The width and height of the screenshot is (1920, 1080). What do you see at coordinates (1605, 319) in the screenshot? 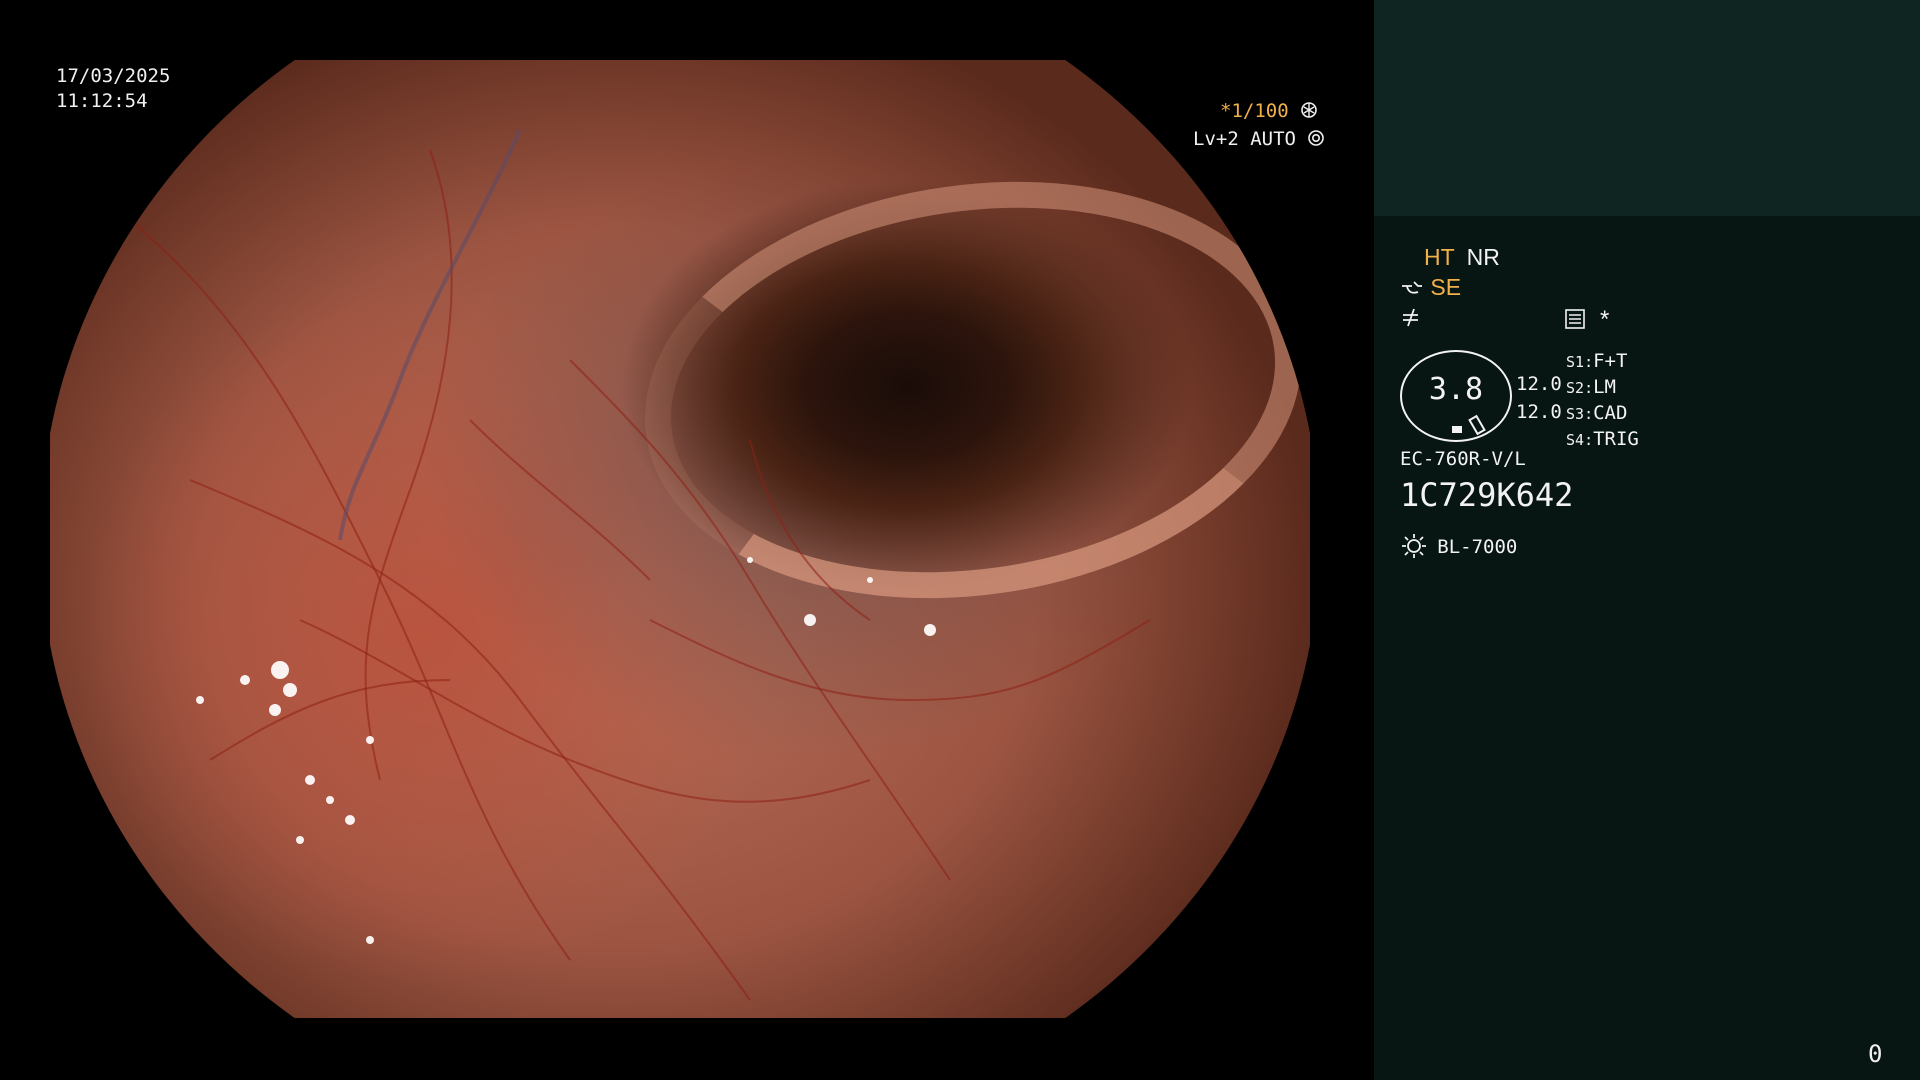
I see `star-marker: *` at bounding box center [1605, 319].